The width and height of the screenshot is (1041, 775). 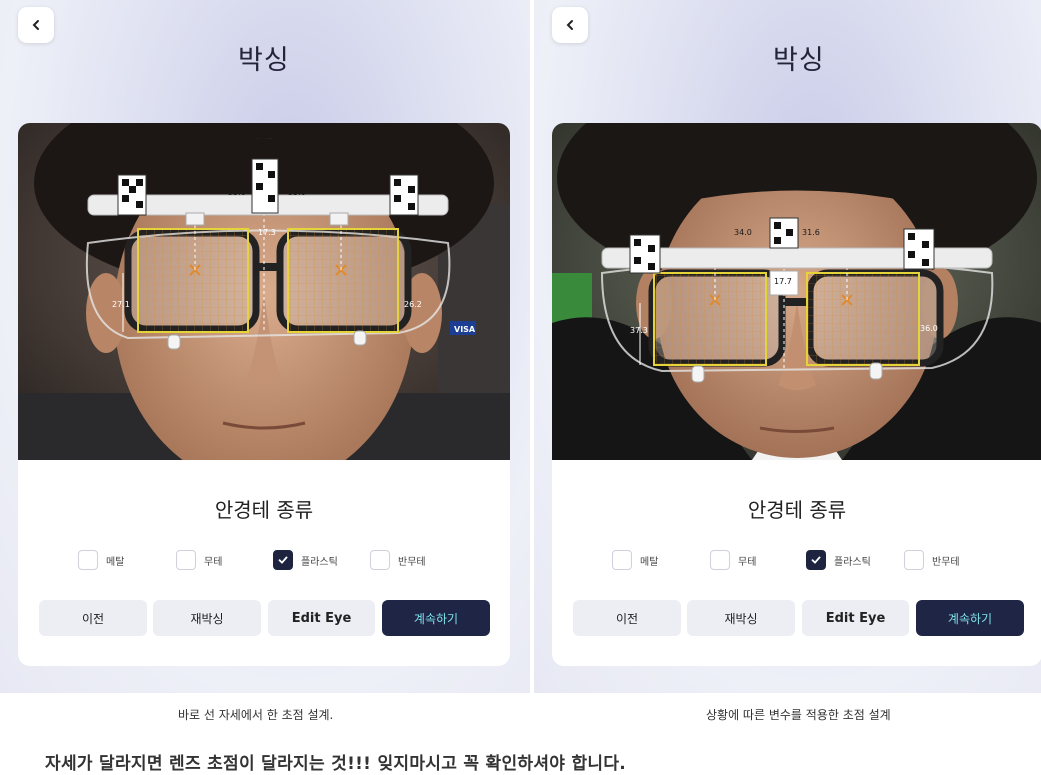 What do you see at coordinates (297, 192) in the screenshot?
I see `measure-pd-right: 33.0` at bounding box center [297, 192].